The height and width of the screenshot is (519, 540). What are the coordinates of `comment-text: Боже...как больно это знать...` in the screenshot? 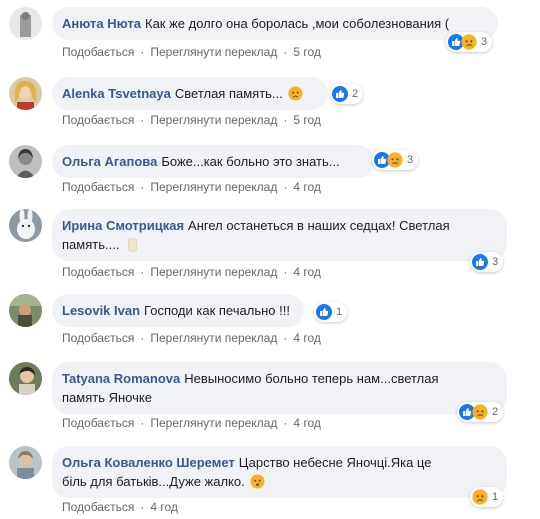 It's located at (250, 161).